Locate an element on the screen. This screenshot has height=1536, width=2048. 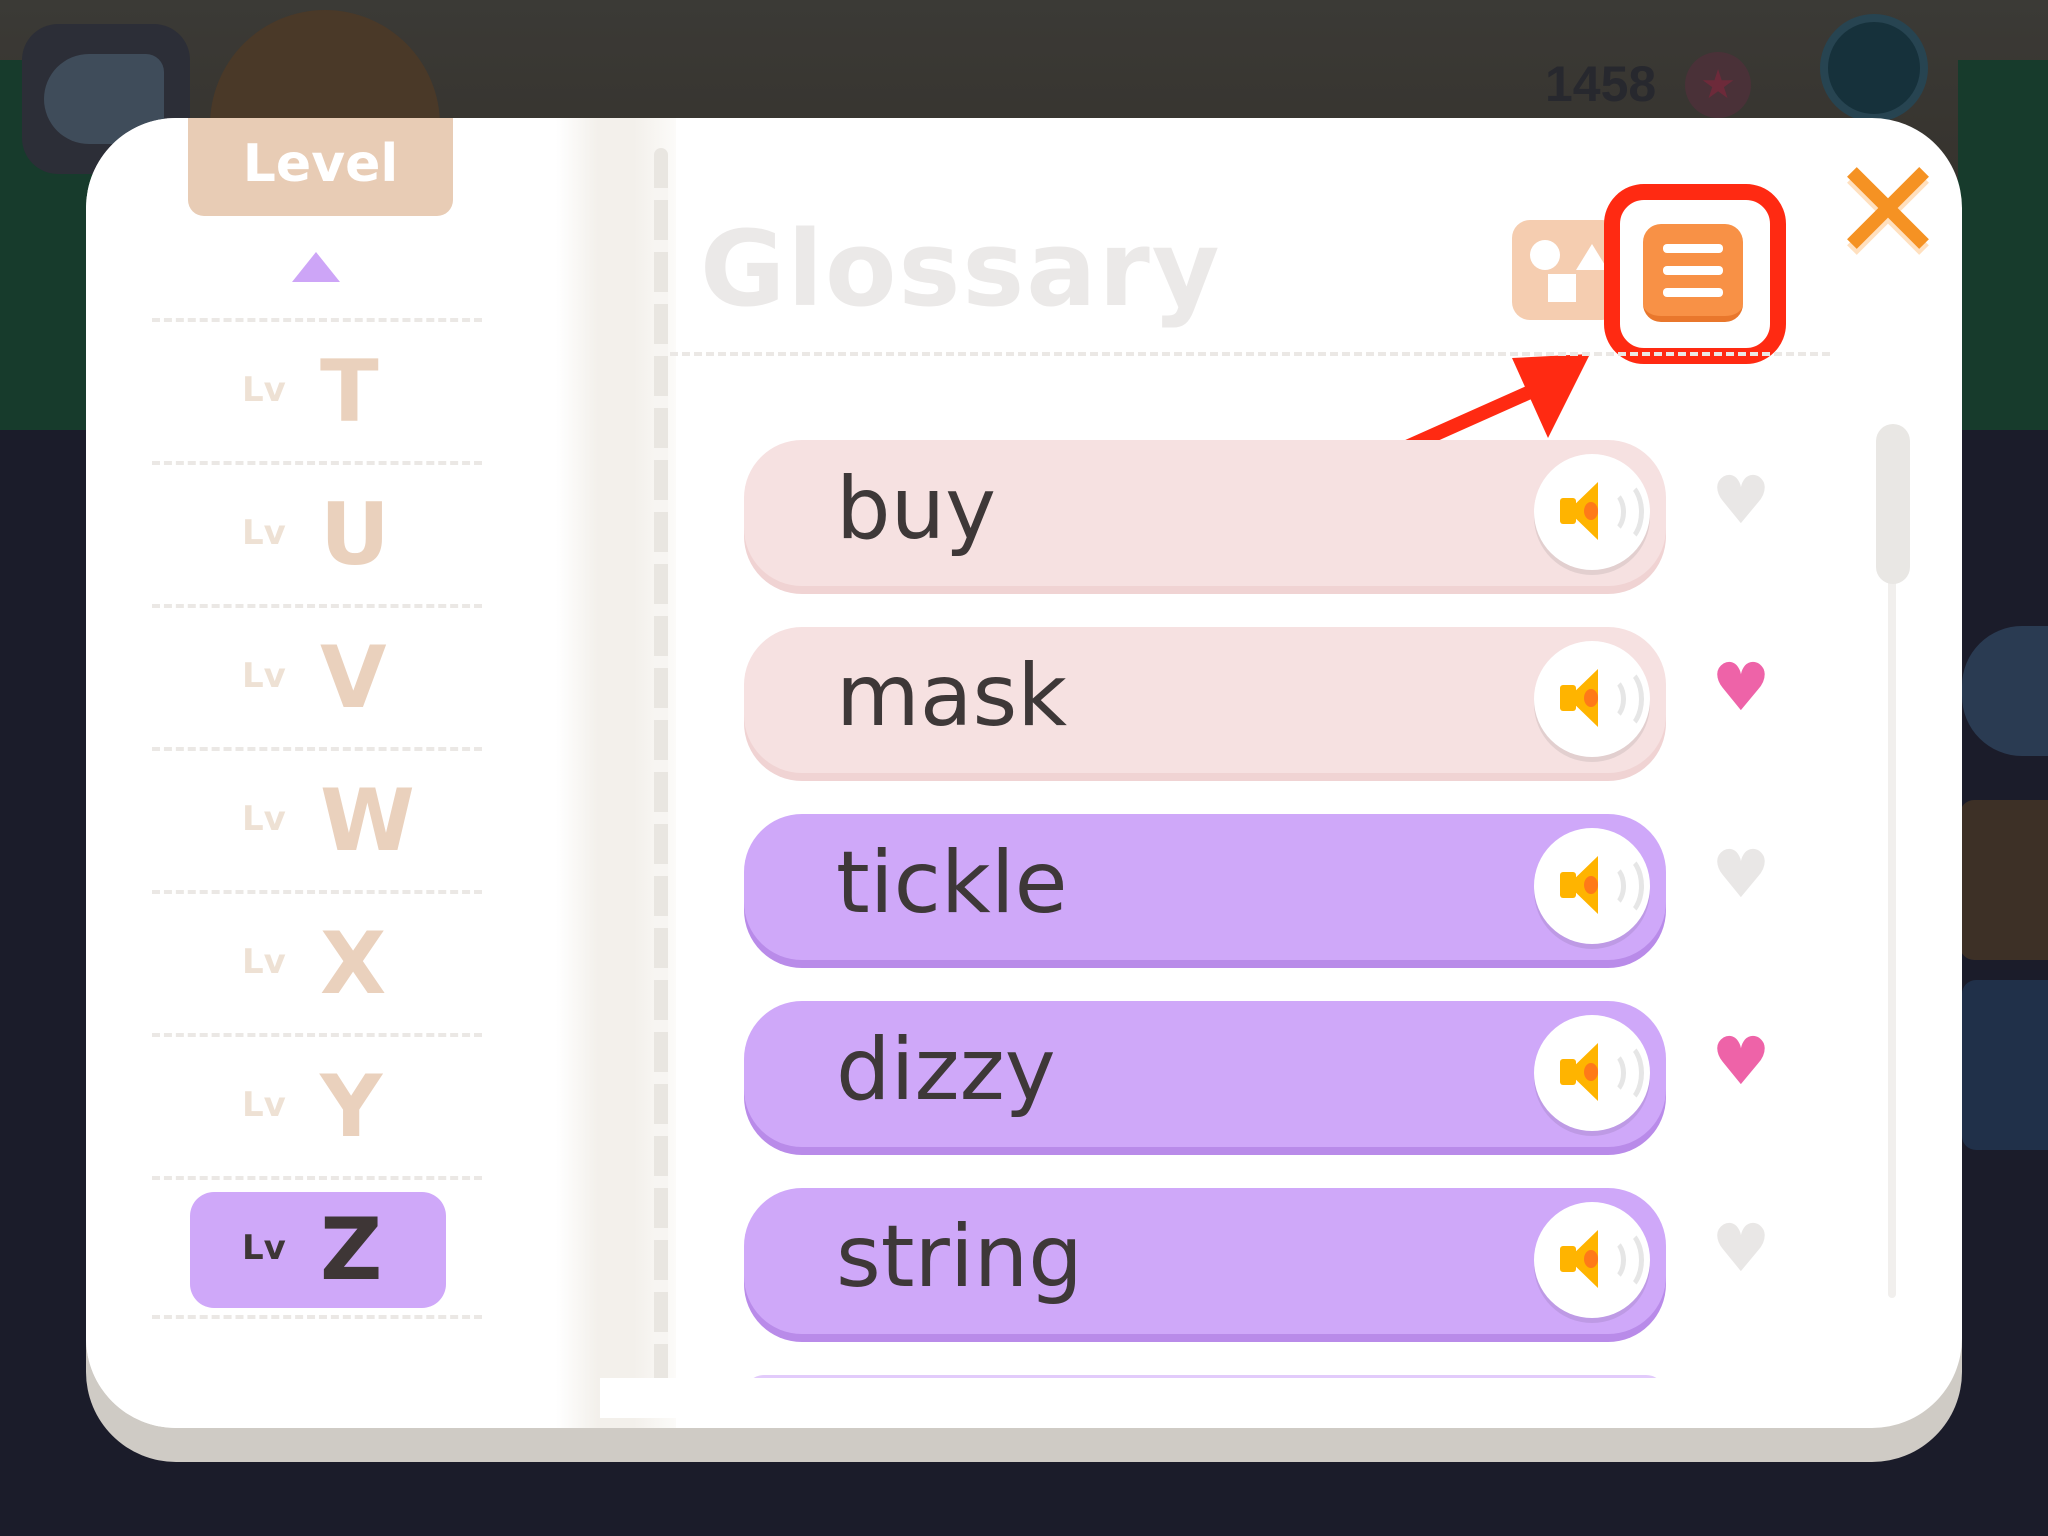
level-row: Lv Y is located at coordinates (317, 1104).